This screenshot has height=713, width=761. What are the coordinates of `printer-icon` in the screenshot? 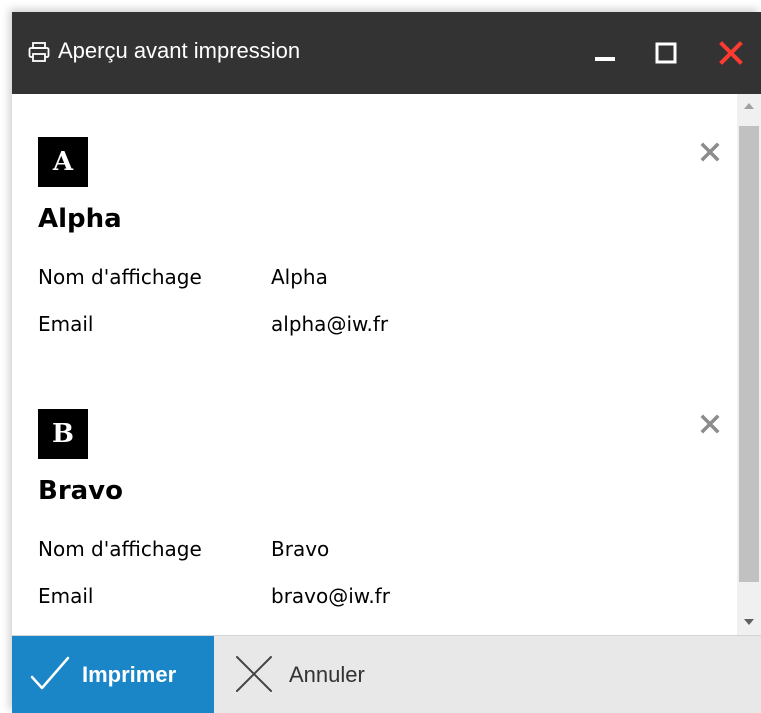 It's located at (39, 52).